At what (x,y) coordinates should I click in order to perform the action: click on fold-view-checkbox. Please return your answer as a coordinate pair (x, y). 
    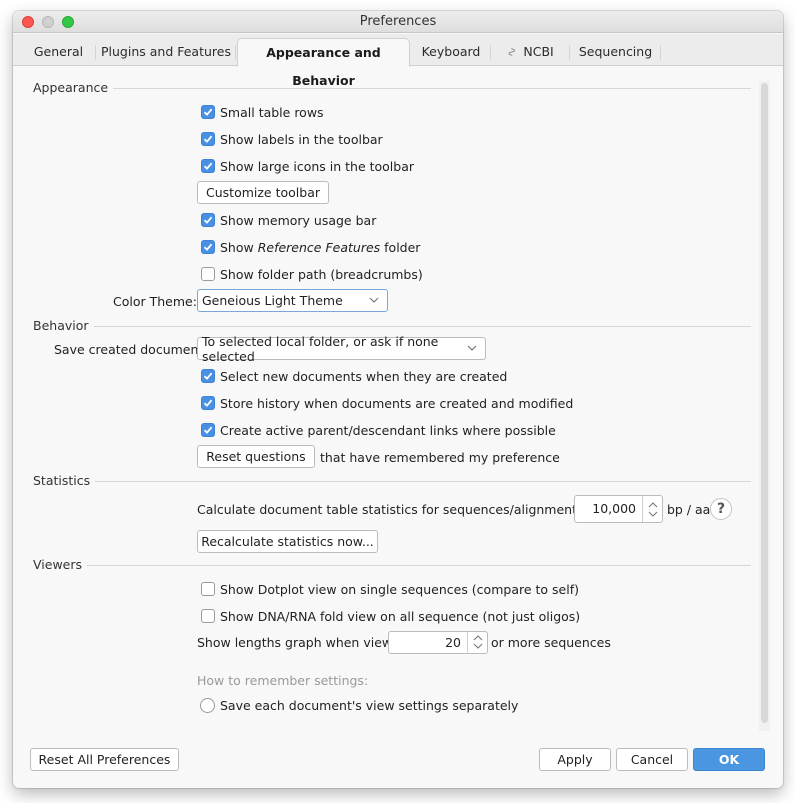
    Looking at the image, I should click on (208, 616).